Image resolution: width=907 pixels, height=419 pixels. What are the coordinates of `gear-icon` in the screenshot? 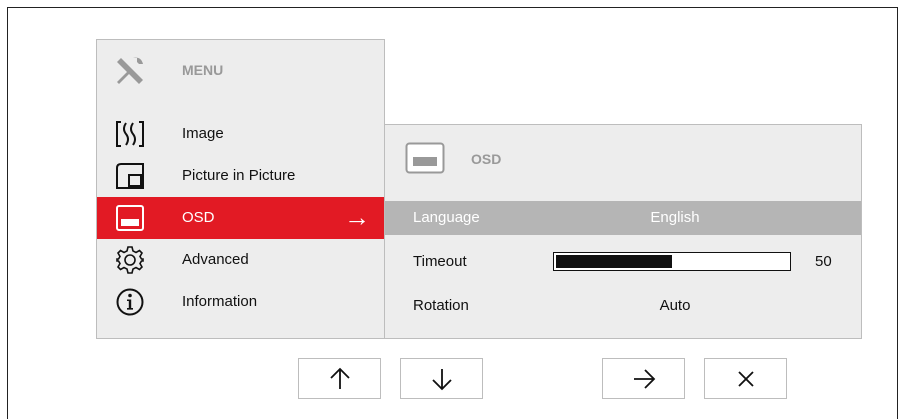 It's located at (130, 260).